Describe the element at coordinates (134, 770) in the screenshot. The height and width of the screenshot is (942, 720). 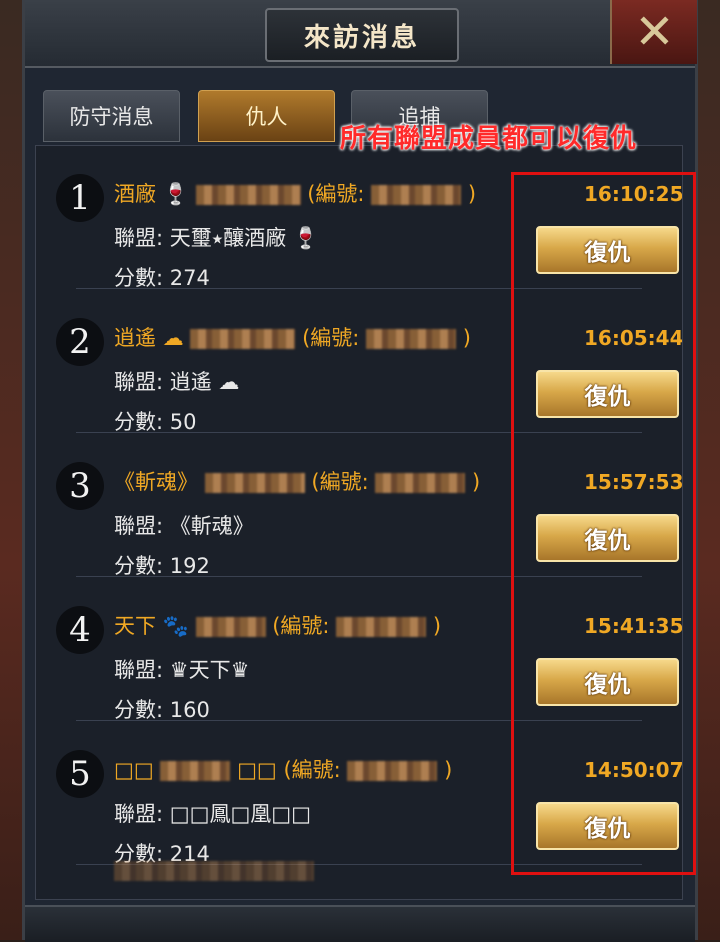
I see `enemy-name: □□` at that location.